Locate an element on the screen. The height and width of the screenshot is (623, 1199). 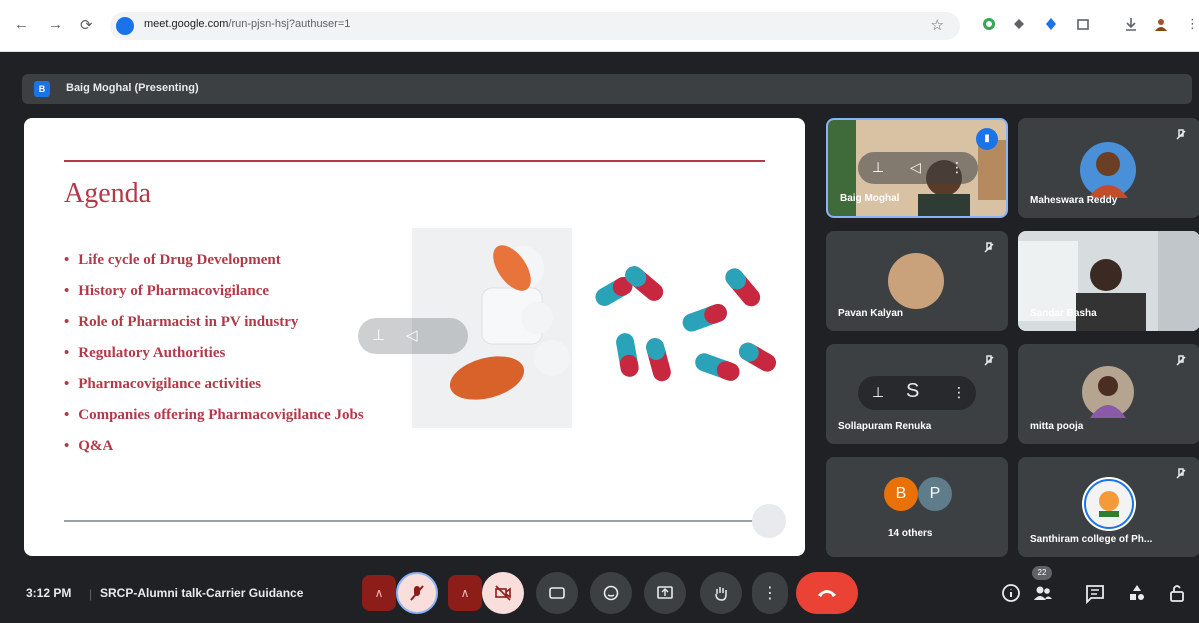
microphone-toggle-button is located at coordinates (417, 593).